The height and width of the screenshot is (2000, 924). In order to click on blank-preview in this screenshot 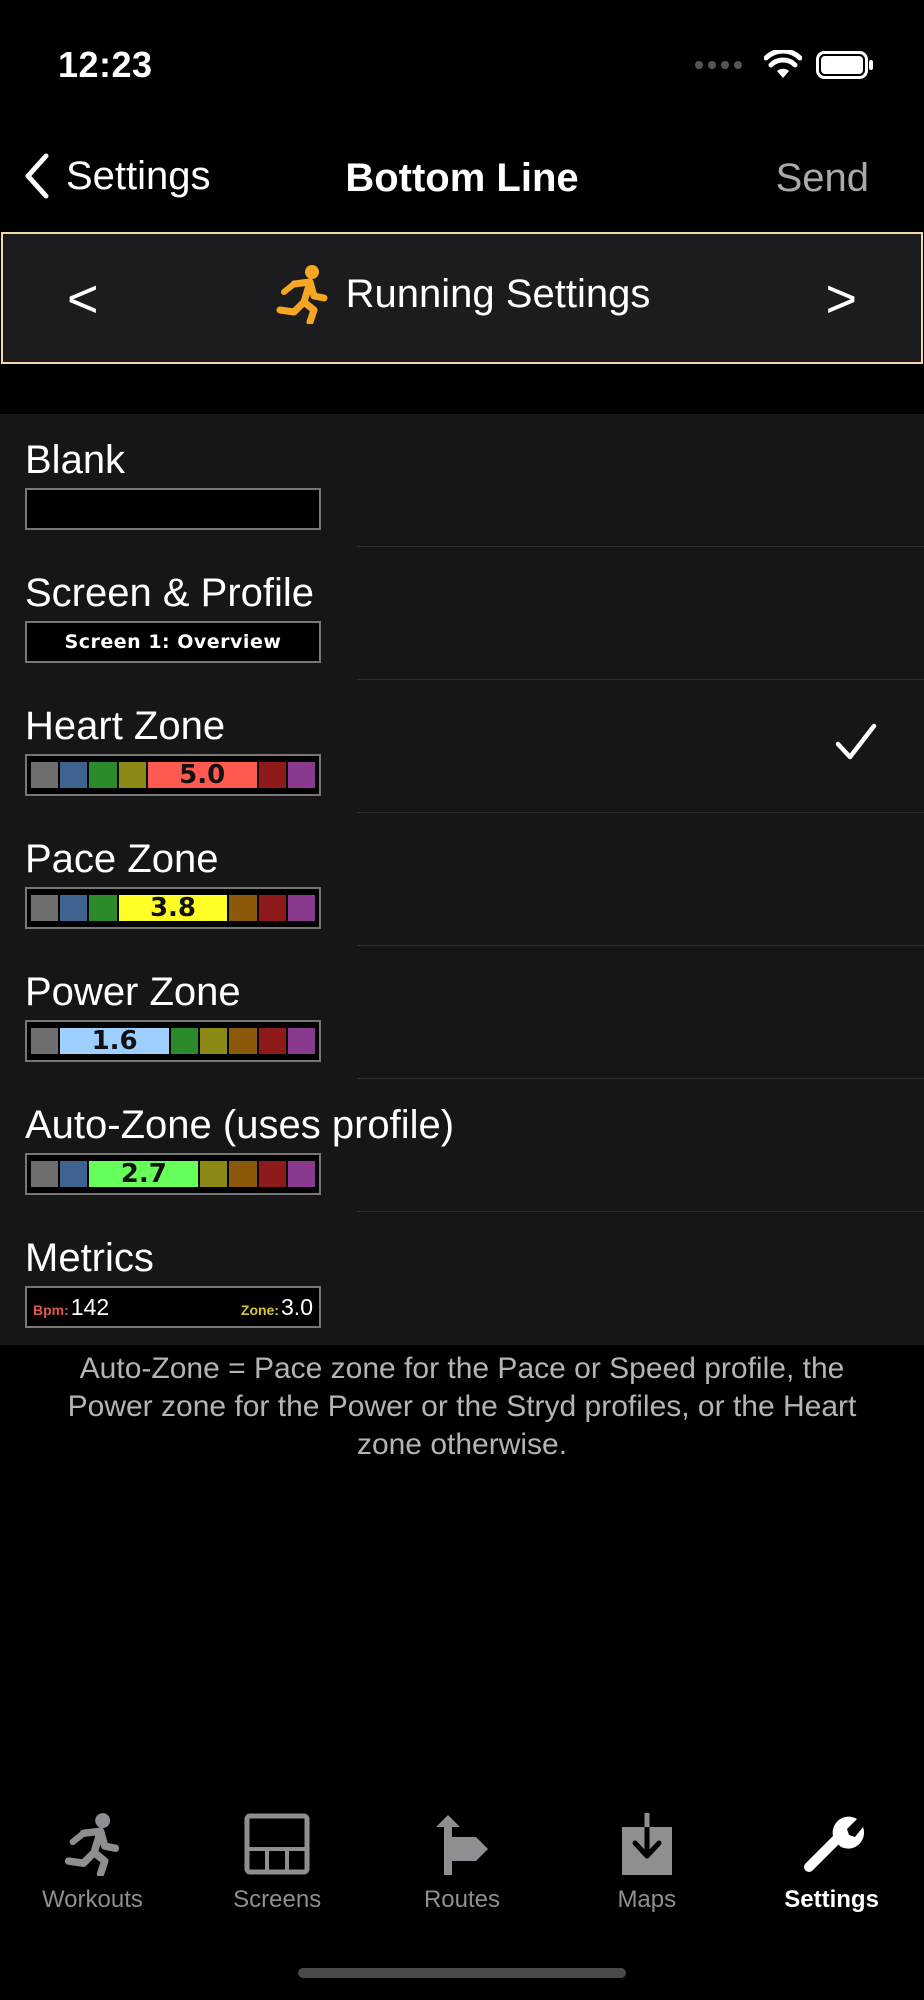, I will do `click(173, 509)`.